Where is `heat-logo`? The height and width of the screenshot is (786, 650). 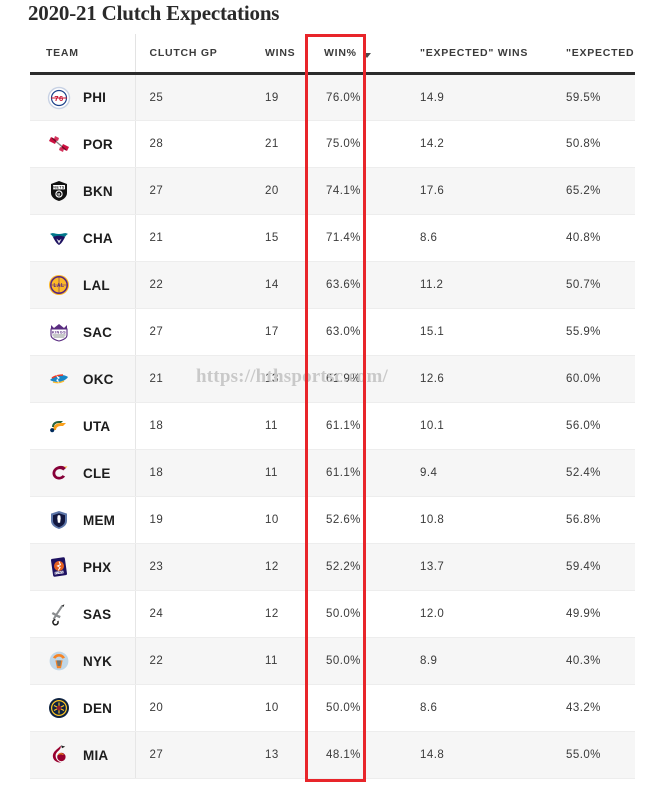 heat-logo is located at coordinates (59, 755).